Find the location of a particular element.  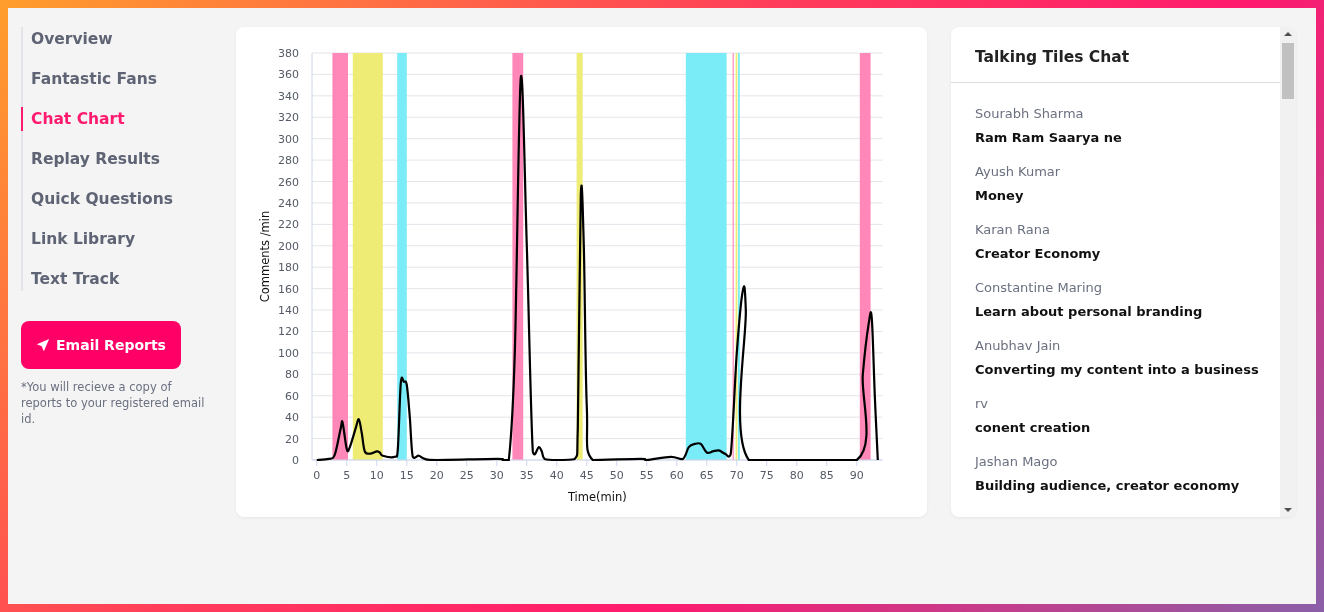

chat-message: Converting my content into a business is located at coordinates (1117, 370).